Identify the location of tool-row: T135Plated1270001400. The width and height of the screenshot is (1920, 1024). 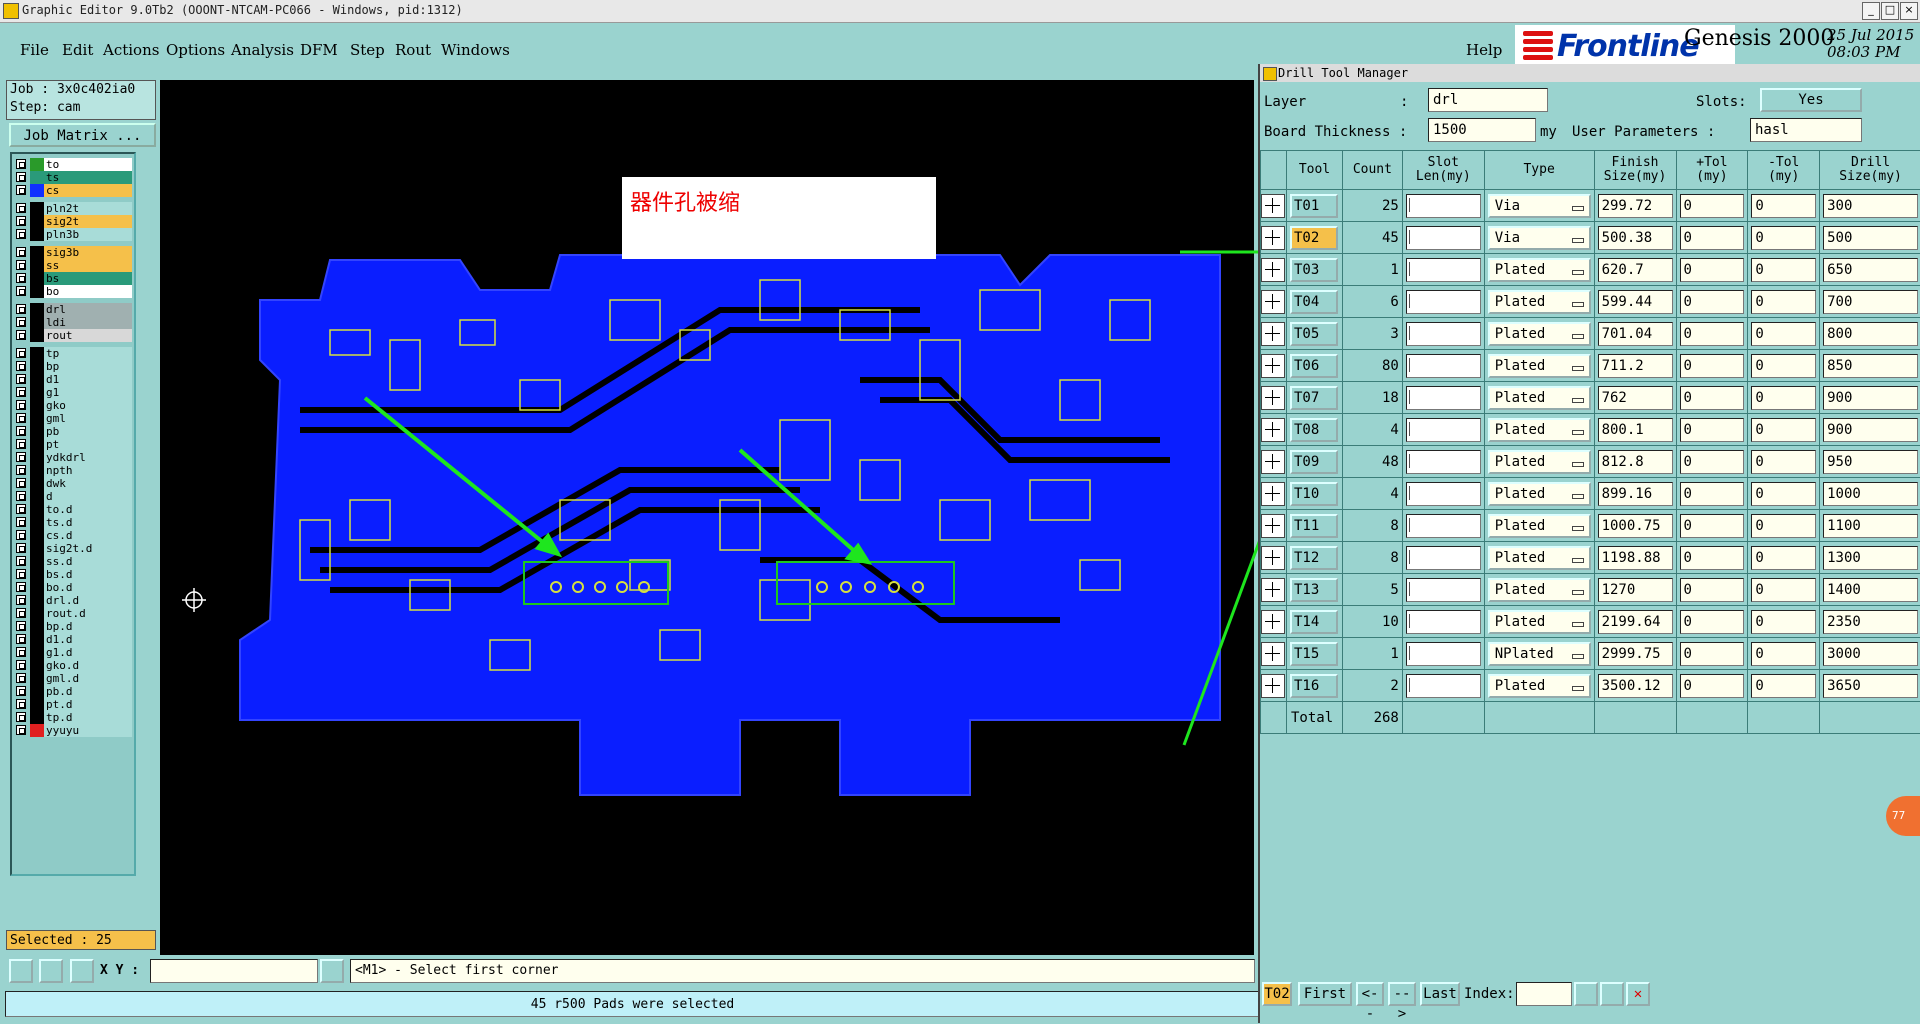
(1590, 590).